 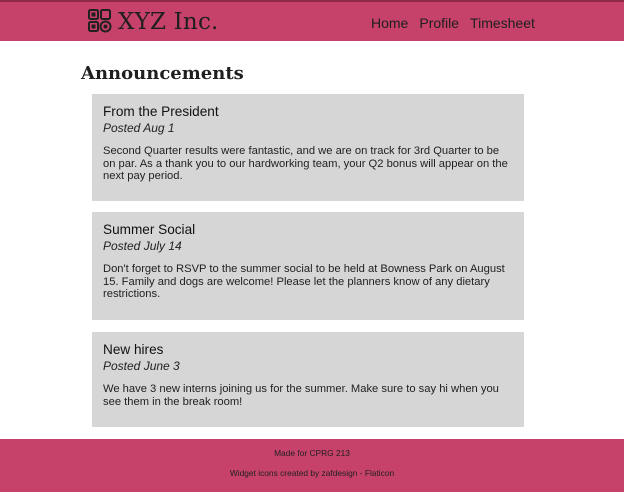 What do you see at coordinates (100, 21) in the screenshot?
I see `widget-icon` at bounding box center [100, 21].